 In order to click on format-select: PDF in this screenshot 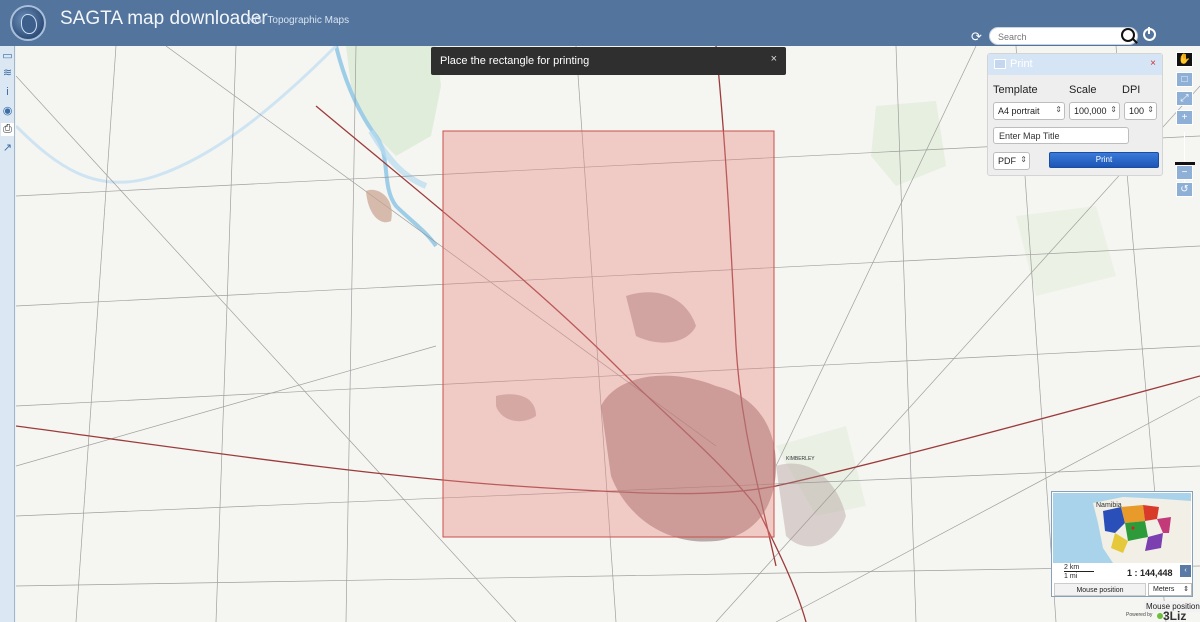, I will do `click(1011, 161)`.